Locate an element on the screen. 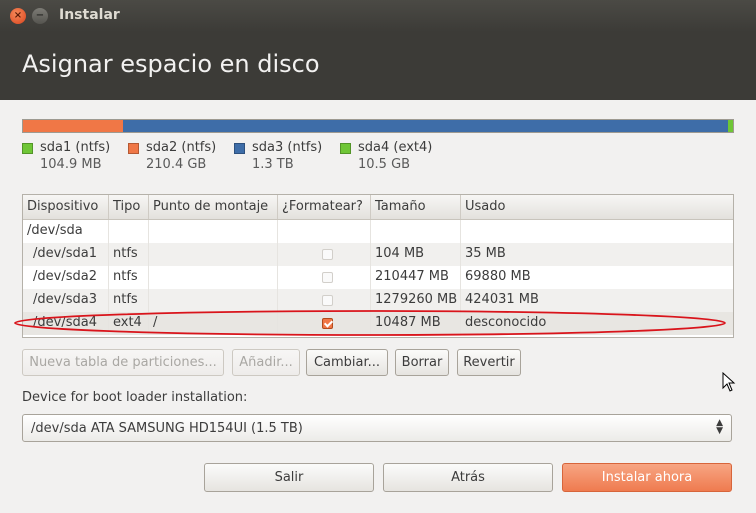 This screenshot has width=756, height=513. column-header-format: ¿Formatear? is located at coordinates (324, 207).